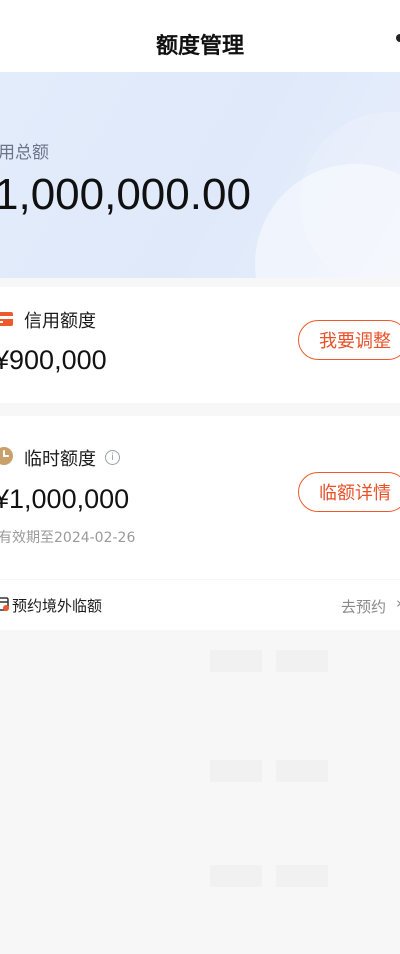 Image resolution: width=400 pixels, height=954 pixels. What do you see at coordinates (398, 38) in the screenshot?
I see `more-icon` at bounding box center [398, 38].